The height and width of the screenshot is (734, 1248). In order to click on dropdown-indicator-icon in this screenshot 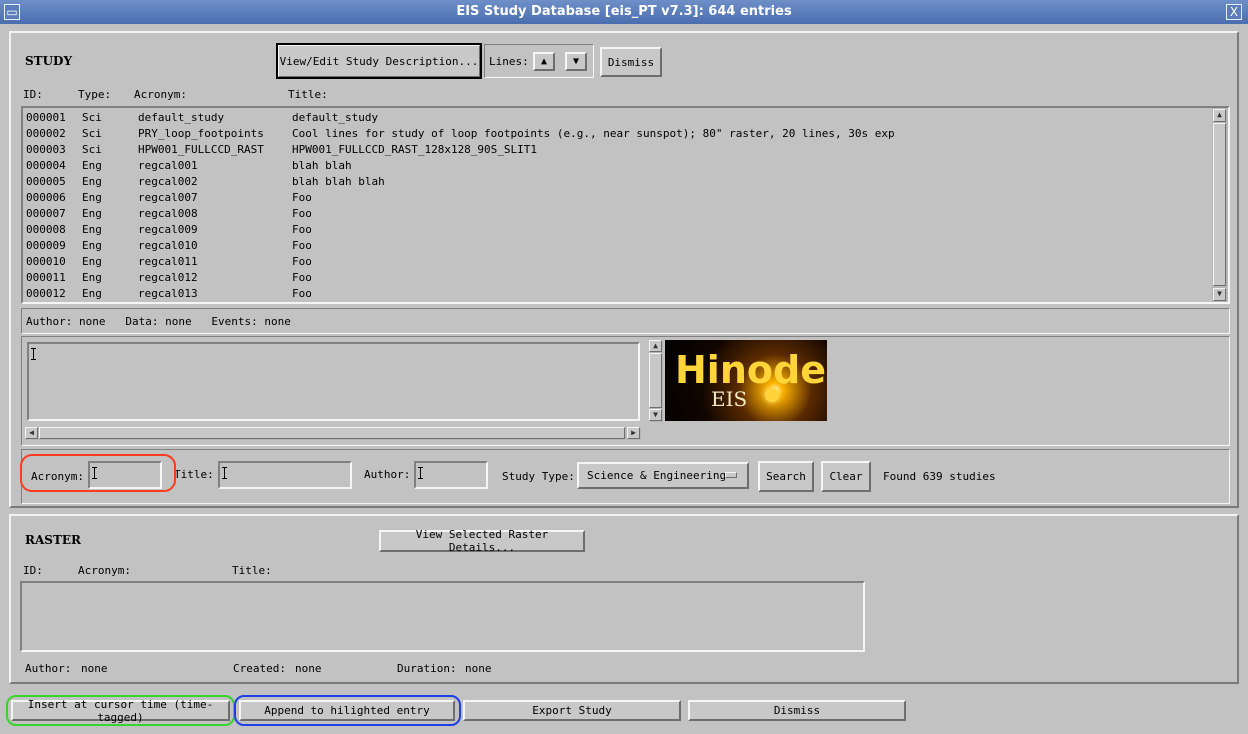, I will do `click(731, 475)`.